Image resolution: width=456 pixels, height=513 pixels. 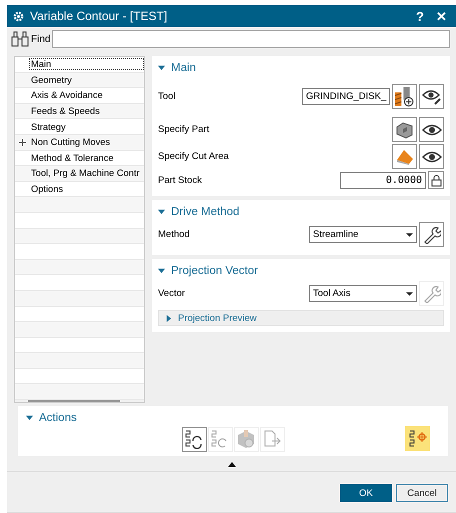 What do you see at coordinates (383, 180) in the screenshot?
I see `number-field: 0.0000` at bounding box center [383, 180].